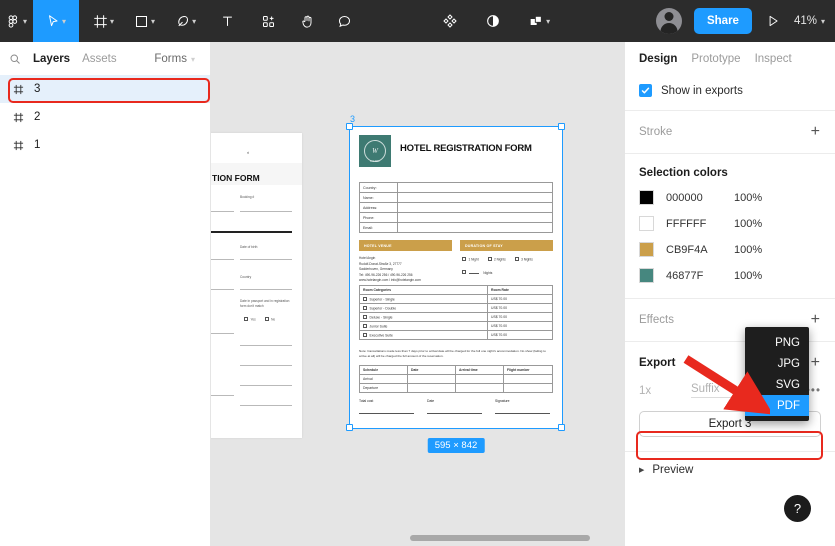 The height and width of the screenshot is (546, 835). Describe the element at coordinates (464, 259) in the screenshot. I see `checkbox-1-night` at that location.